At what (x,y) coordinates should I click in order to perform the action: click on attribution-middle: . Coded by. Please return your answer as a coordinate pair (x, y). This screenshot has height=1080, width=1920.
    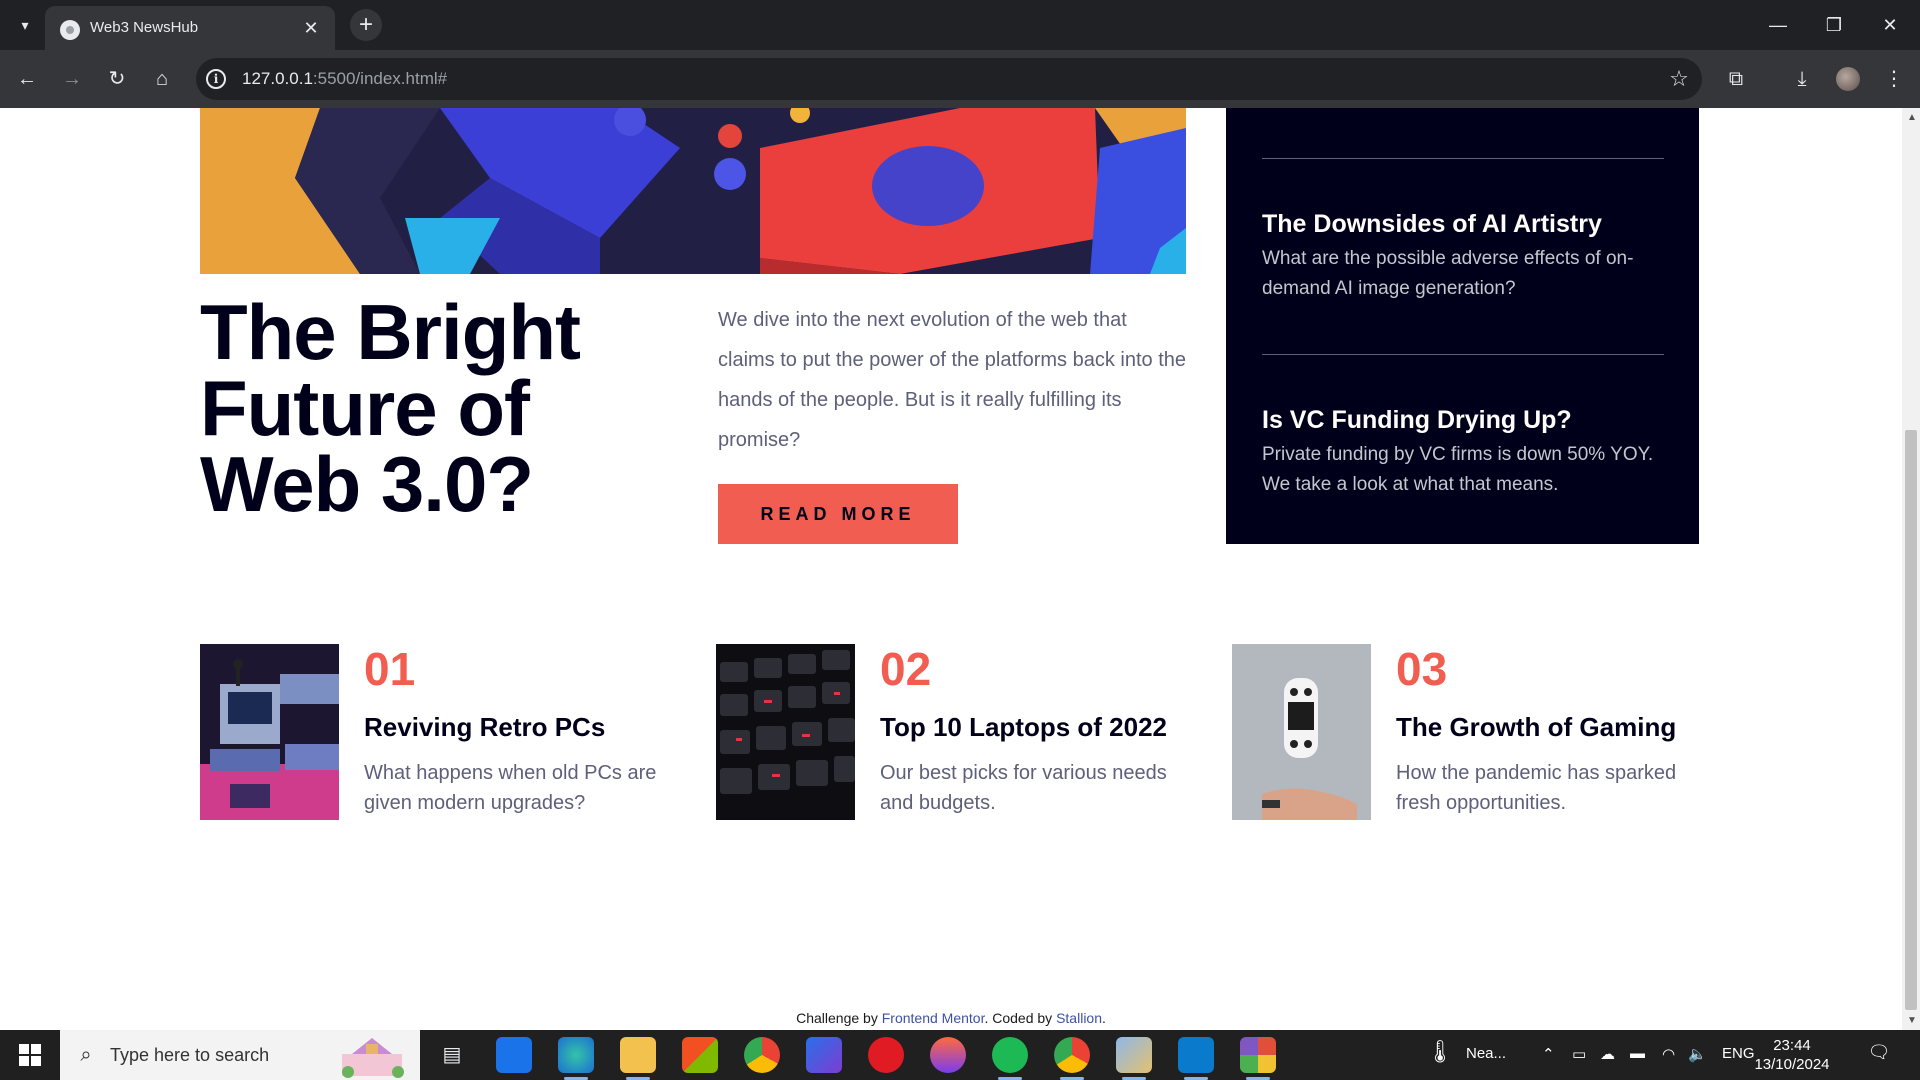
    Looking at the image, I should click on (1020, 1018).